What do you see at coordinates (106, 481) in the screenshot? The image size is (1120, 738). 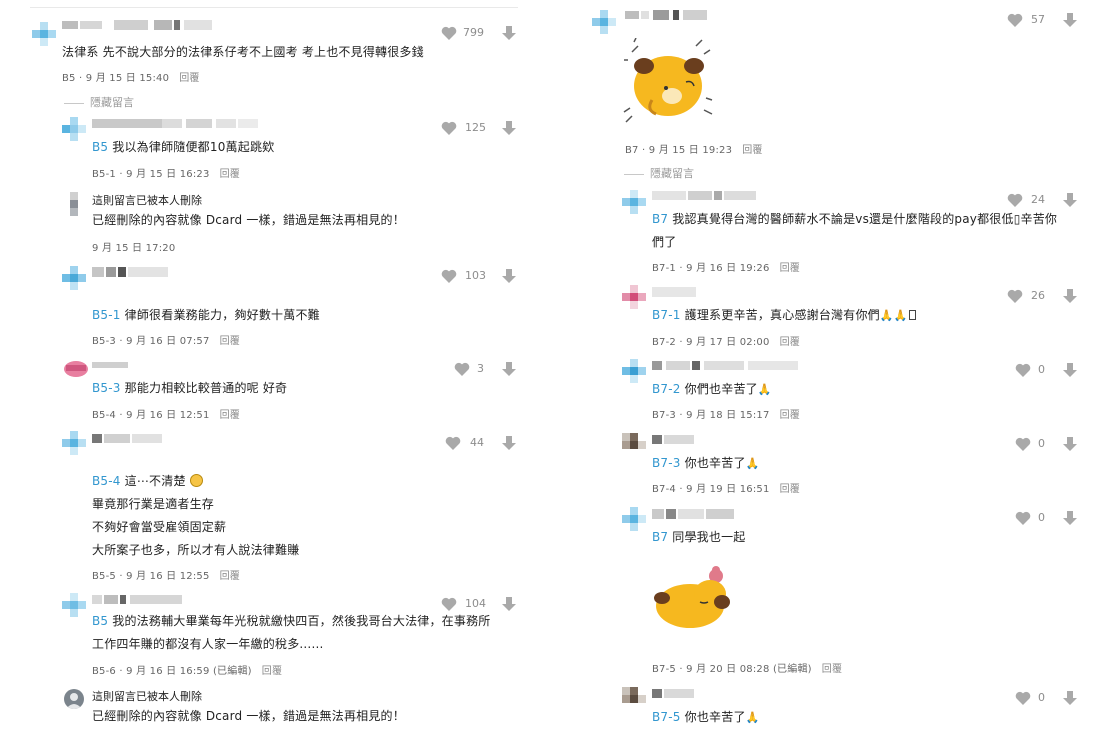 I see `floor-reference-link: B5-4` at bounding box center [106, 481].